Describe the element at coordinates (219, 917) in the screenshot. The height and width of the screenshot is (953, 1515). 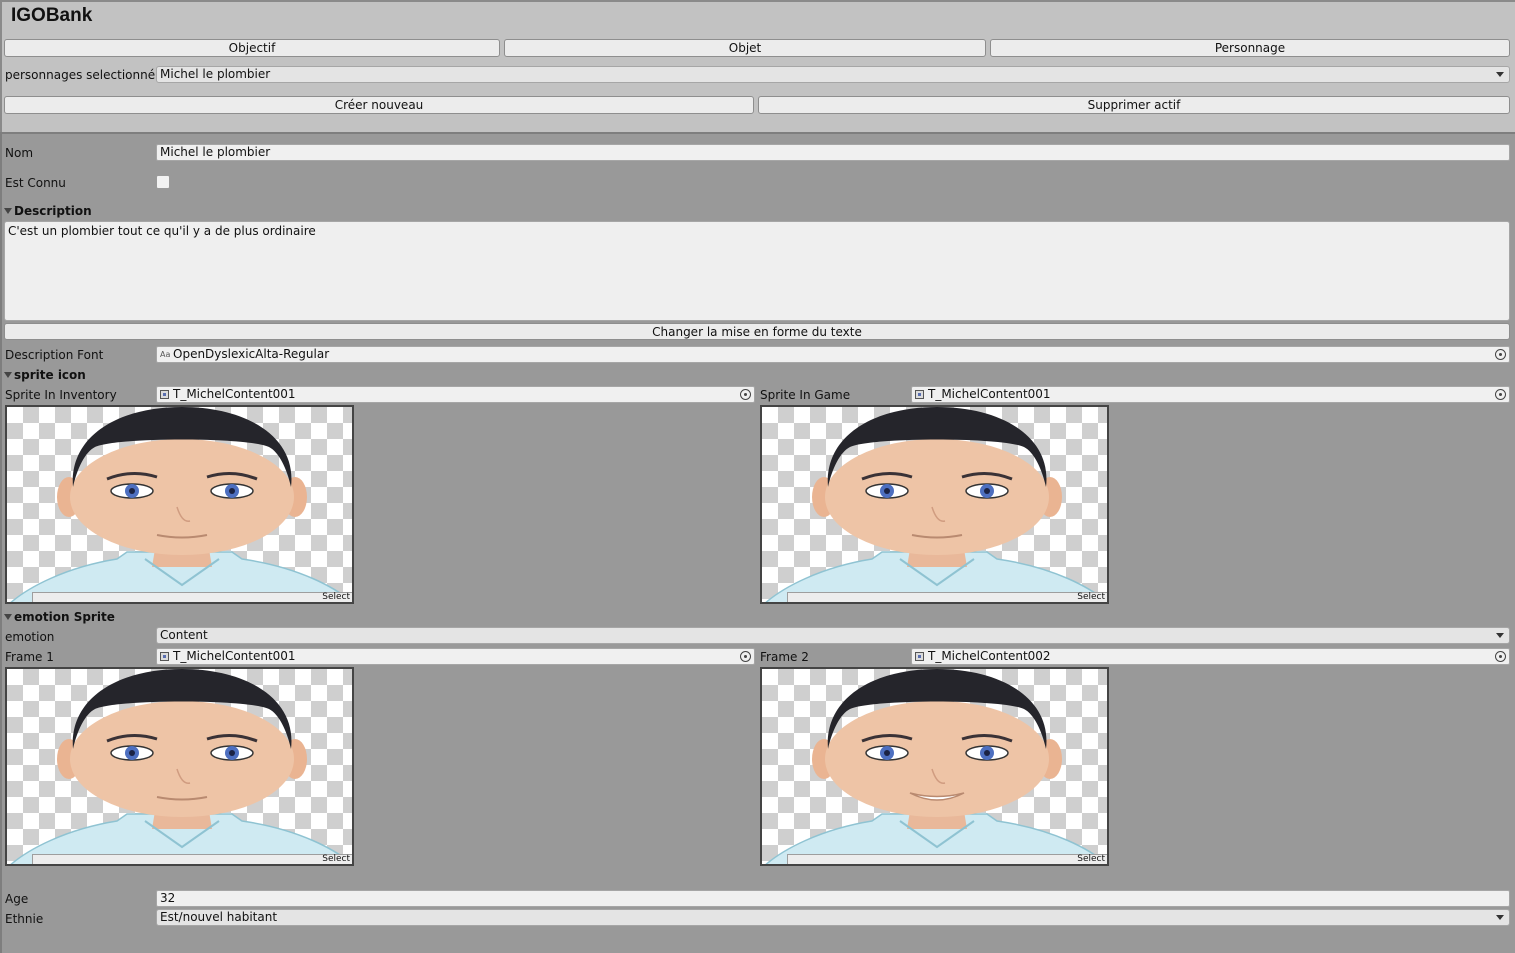
I see `ethnicity-value: Est/nouvel habitant` at that location.